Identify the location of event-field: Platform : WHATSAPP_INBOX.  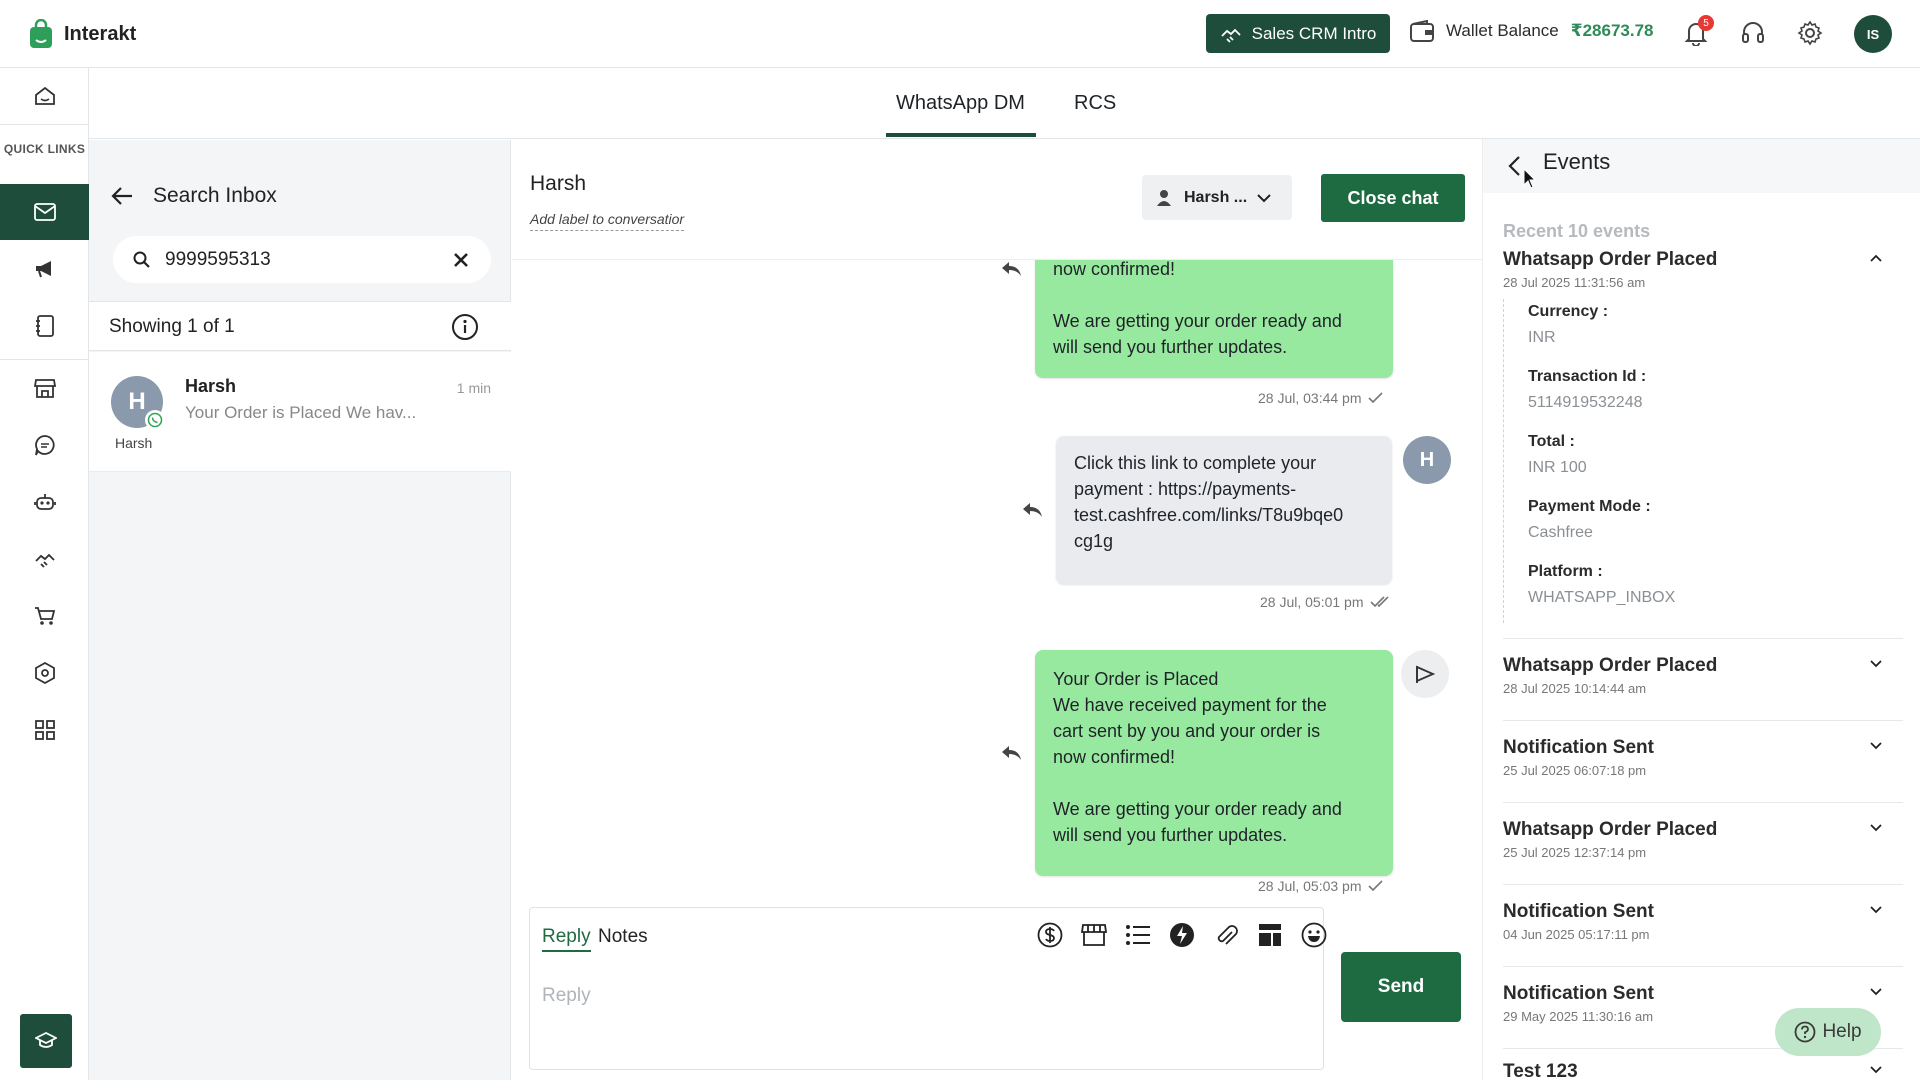
(1601, 585).